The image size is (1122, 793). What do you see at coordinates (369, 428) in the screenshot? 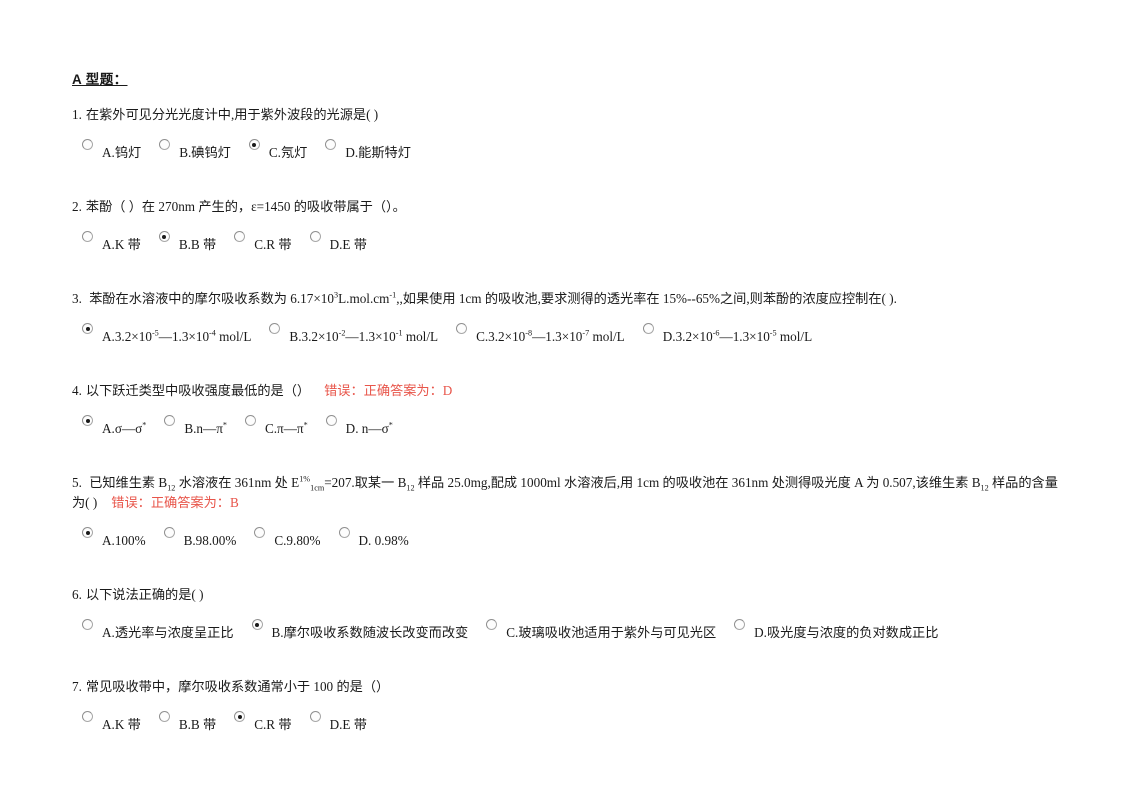
I see `option-label: D. n—σ*` at bounding box center [369, 428].